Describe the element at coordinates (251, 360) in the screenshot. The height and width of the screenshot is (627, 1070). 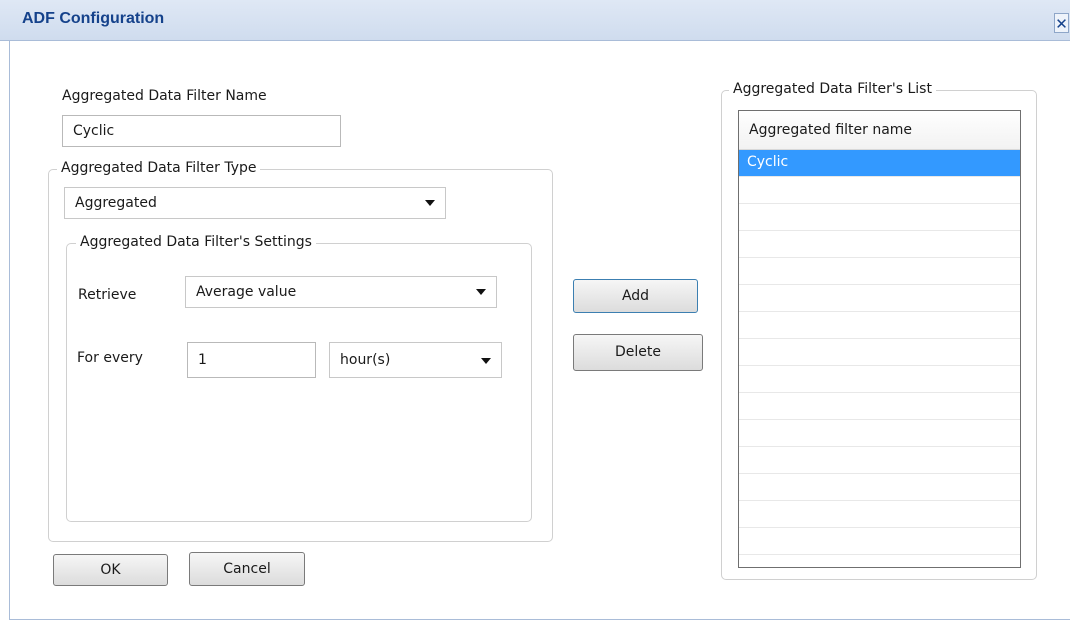
I see `for-every-input: 1` at that location.